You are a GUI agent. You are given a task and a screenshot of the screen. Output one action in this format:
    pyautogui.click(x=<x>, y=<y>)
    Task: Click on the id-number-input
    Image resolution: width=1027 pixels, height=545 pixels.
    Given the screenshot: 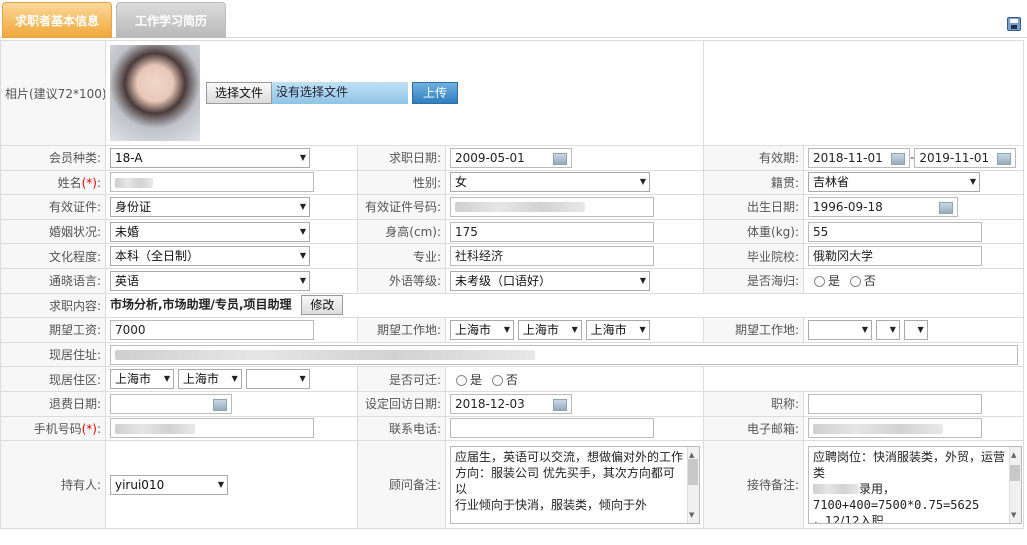 What is the action you would take?
    pyautogui.click(x=552, y=206)
    